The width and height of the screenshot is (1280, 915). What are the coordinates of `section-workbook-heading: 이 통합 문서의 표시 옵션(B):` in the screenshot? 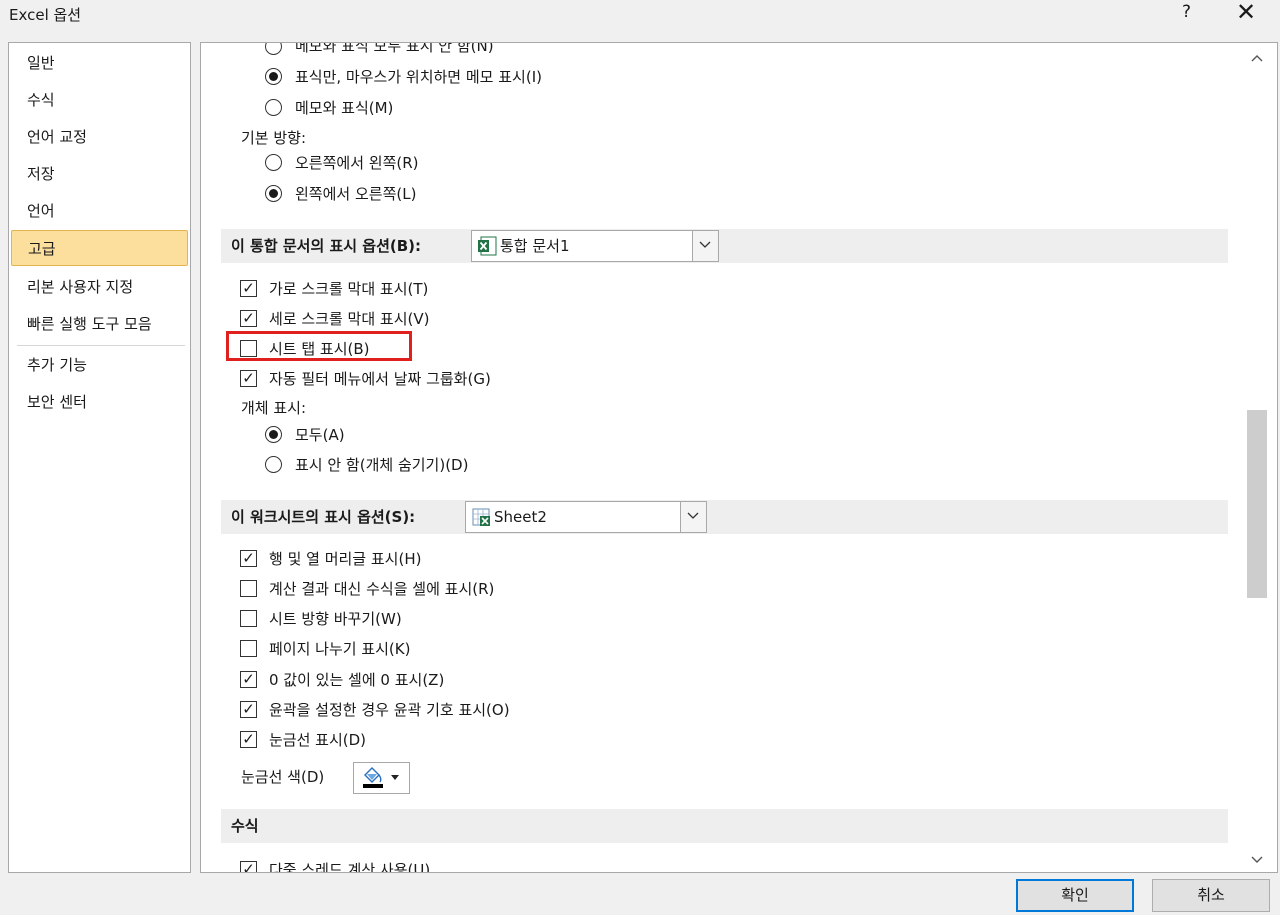 It's located at (326, 246).